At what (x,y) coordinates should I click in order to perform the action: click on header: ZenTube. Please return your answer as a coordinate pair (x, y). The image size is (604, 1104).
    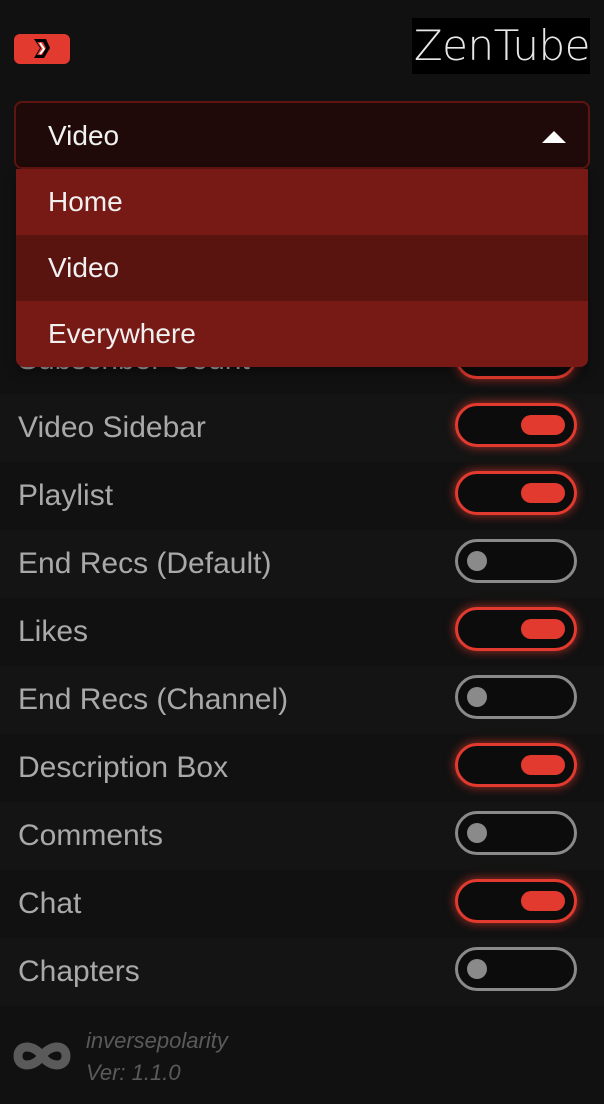
    Looking at the image, I should click on (302, 48).